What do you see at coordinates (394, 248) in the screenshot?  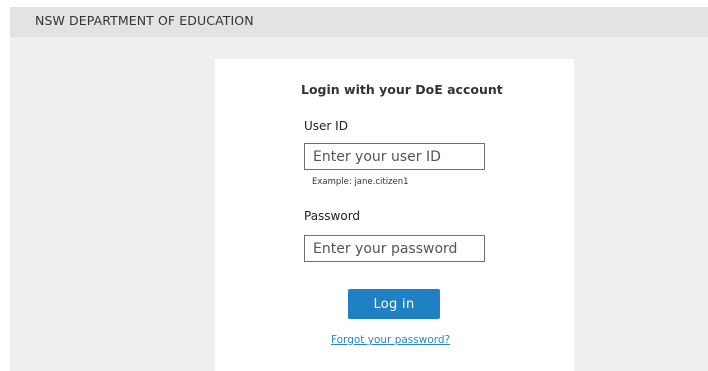 I see `password-input` at bounding box center [394, 248].